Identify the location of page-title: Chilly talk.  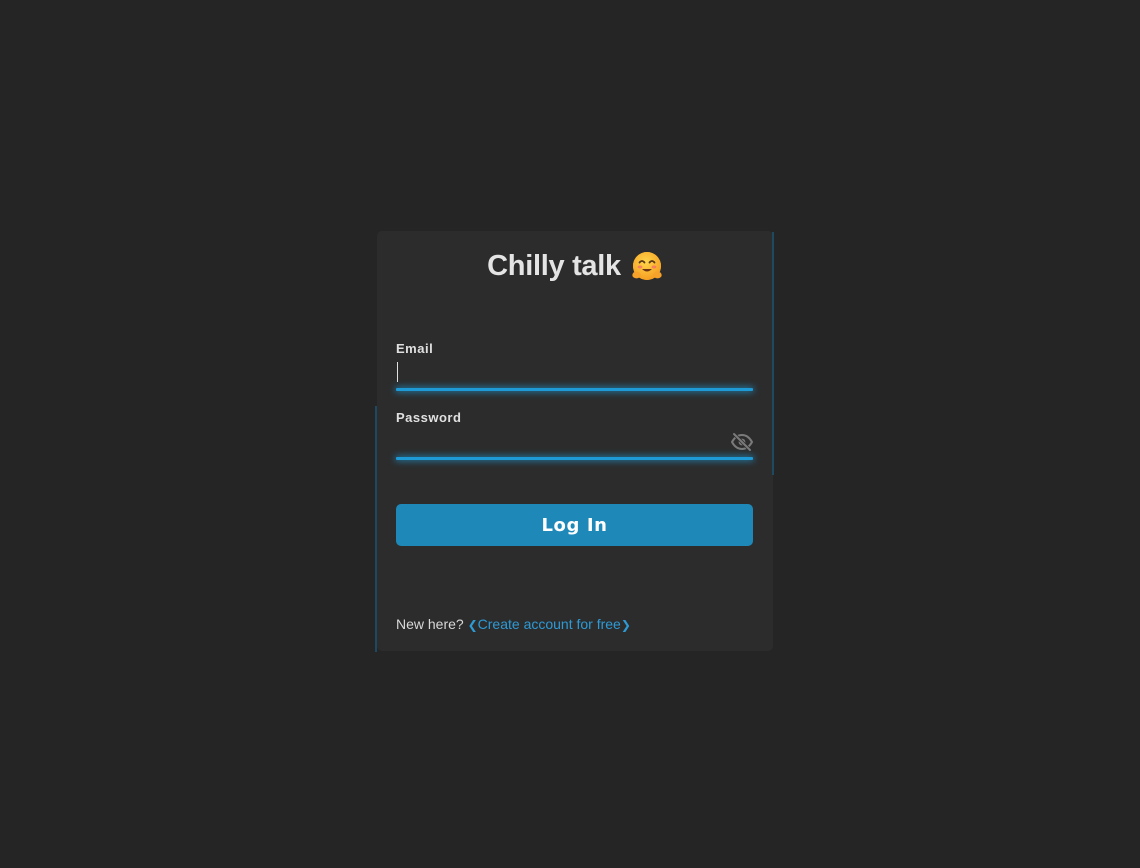
(575, 266).